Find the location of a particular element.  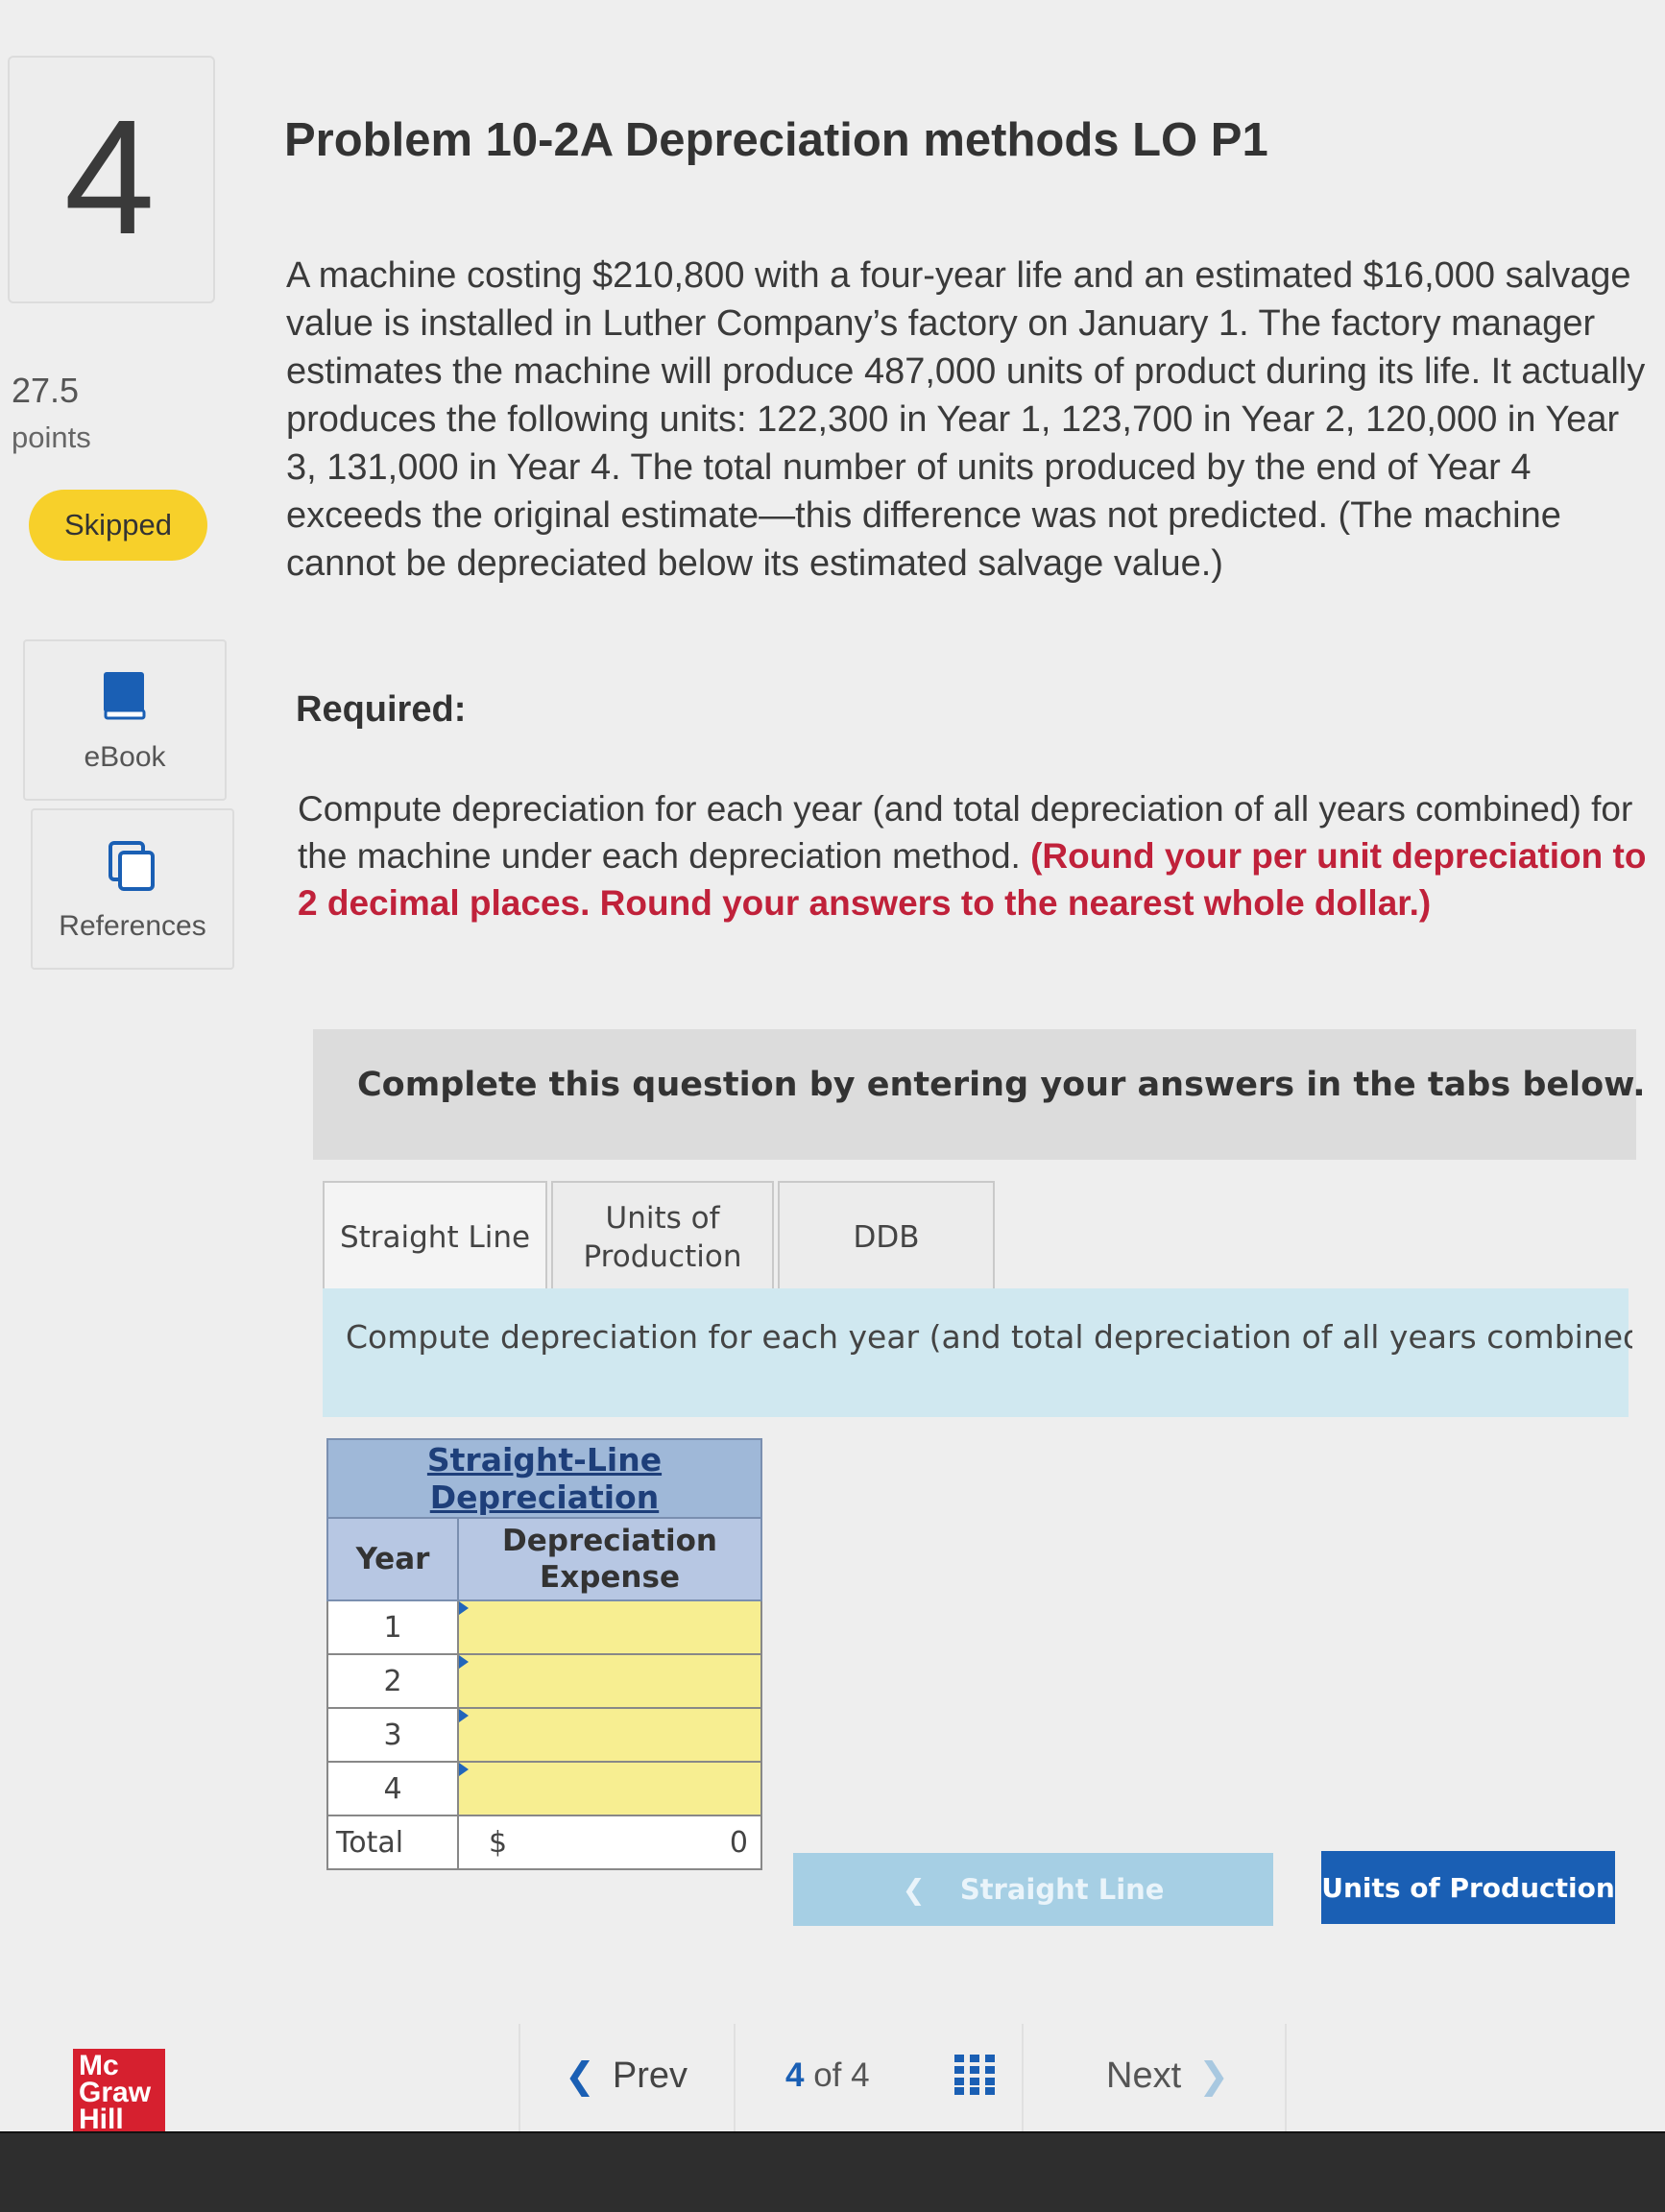

prev-tab-button: ❮ Straight Line is located at coordinates (1033, 1889).